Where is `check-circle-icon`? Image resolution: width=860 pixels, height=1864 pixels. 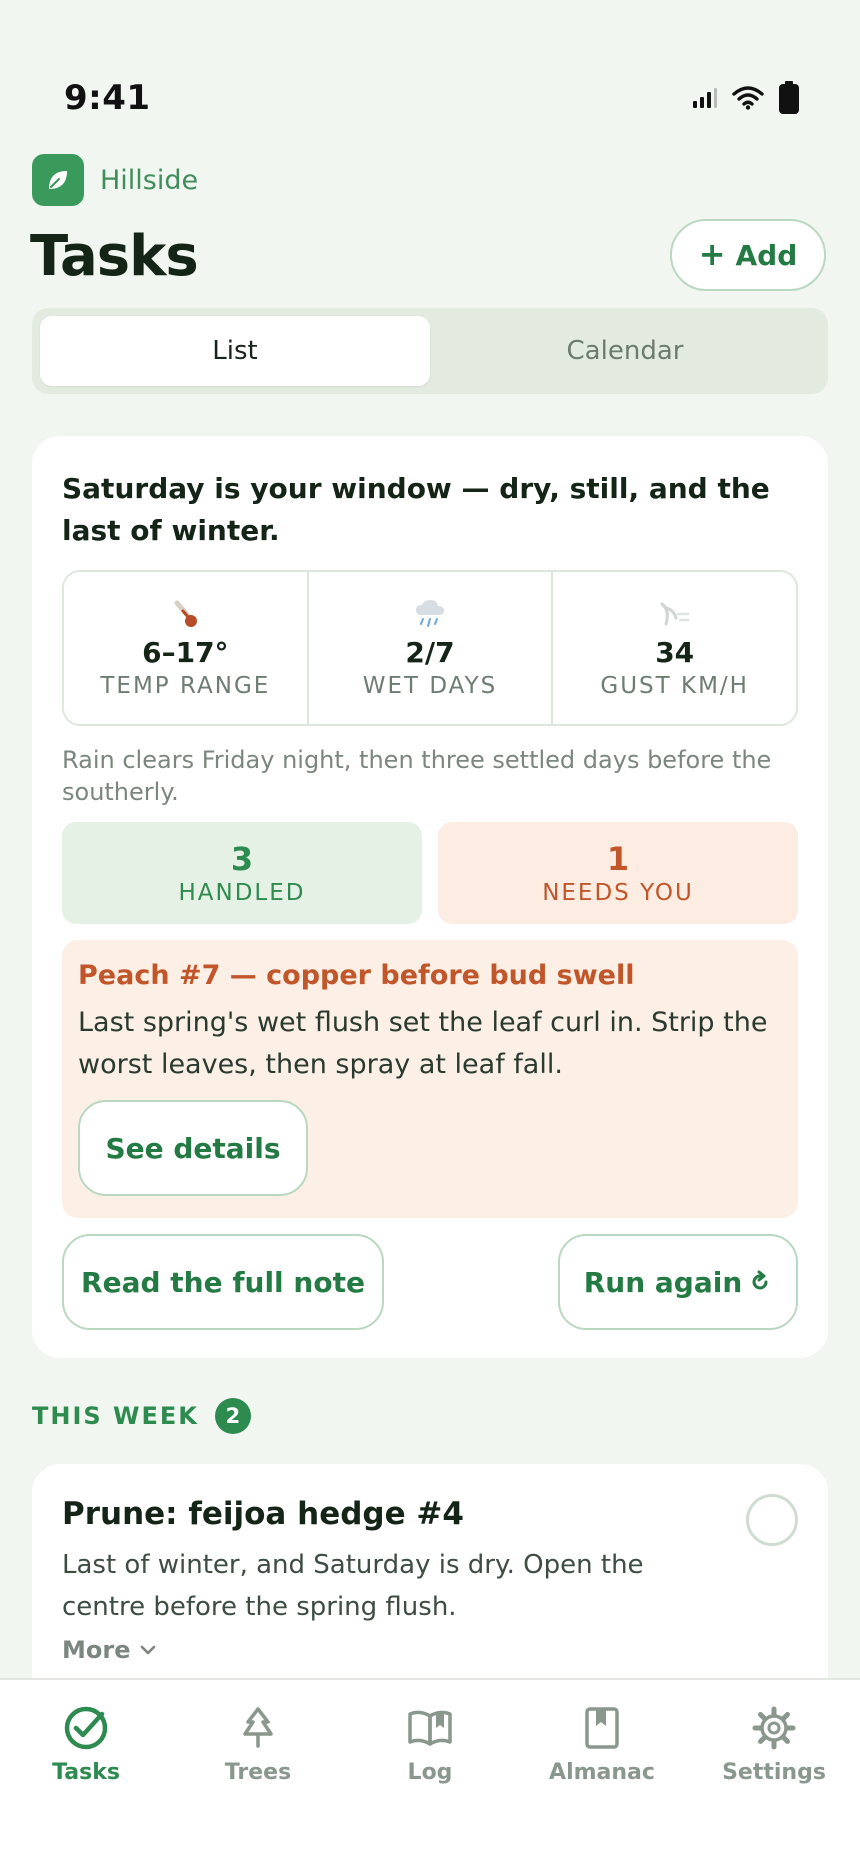 check-circle-icon is located at coordinates (86, 1728).